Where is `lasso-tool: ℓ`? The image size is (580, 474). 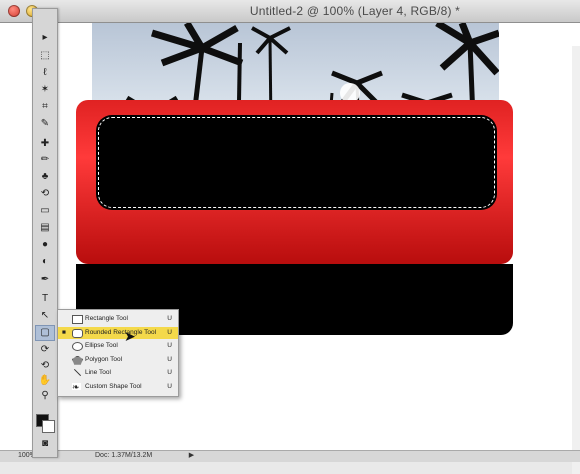 lasso-tool: ℓ is located at coordinates (45, 73).